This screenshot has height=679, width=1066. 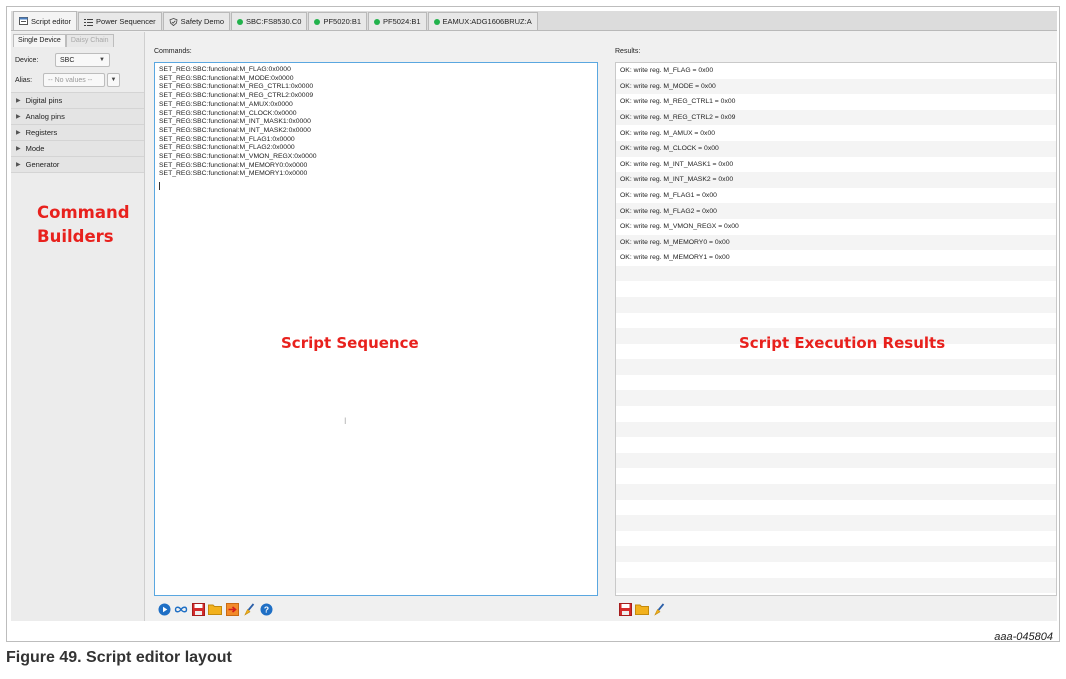 I want to click on save-script-button, so click(x=198, y=609).